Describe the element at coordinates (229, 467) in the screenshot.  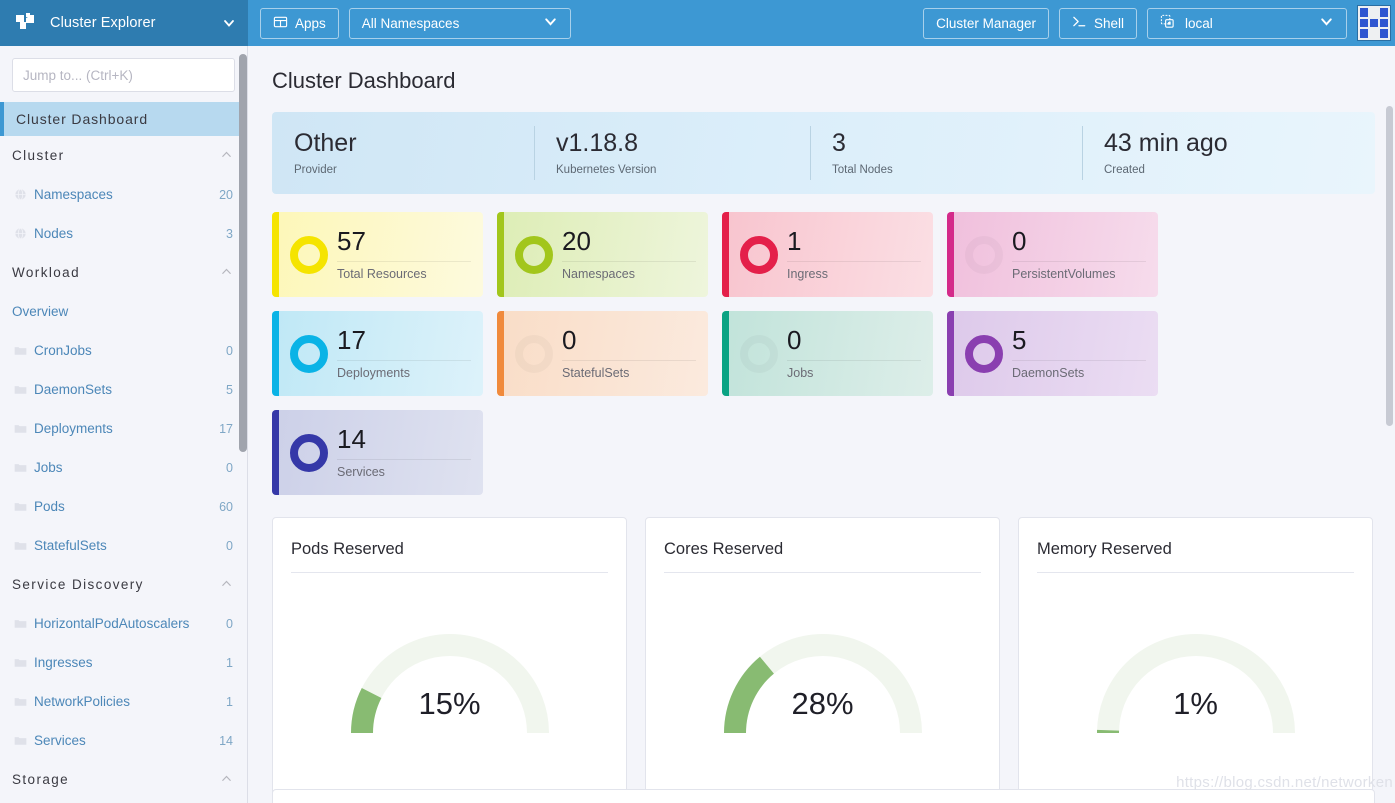
I see `sidebar-item-count: 0` at that location.